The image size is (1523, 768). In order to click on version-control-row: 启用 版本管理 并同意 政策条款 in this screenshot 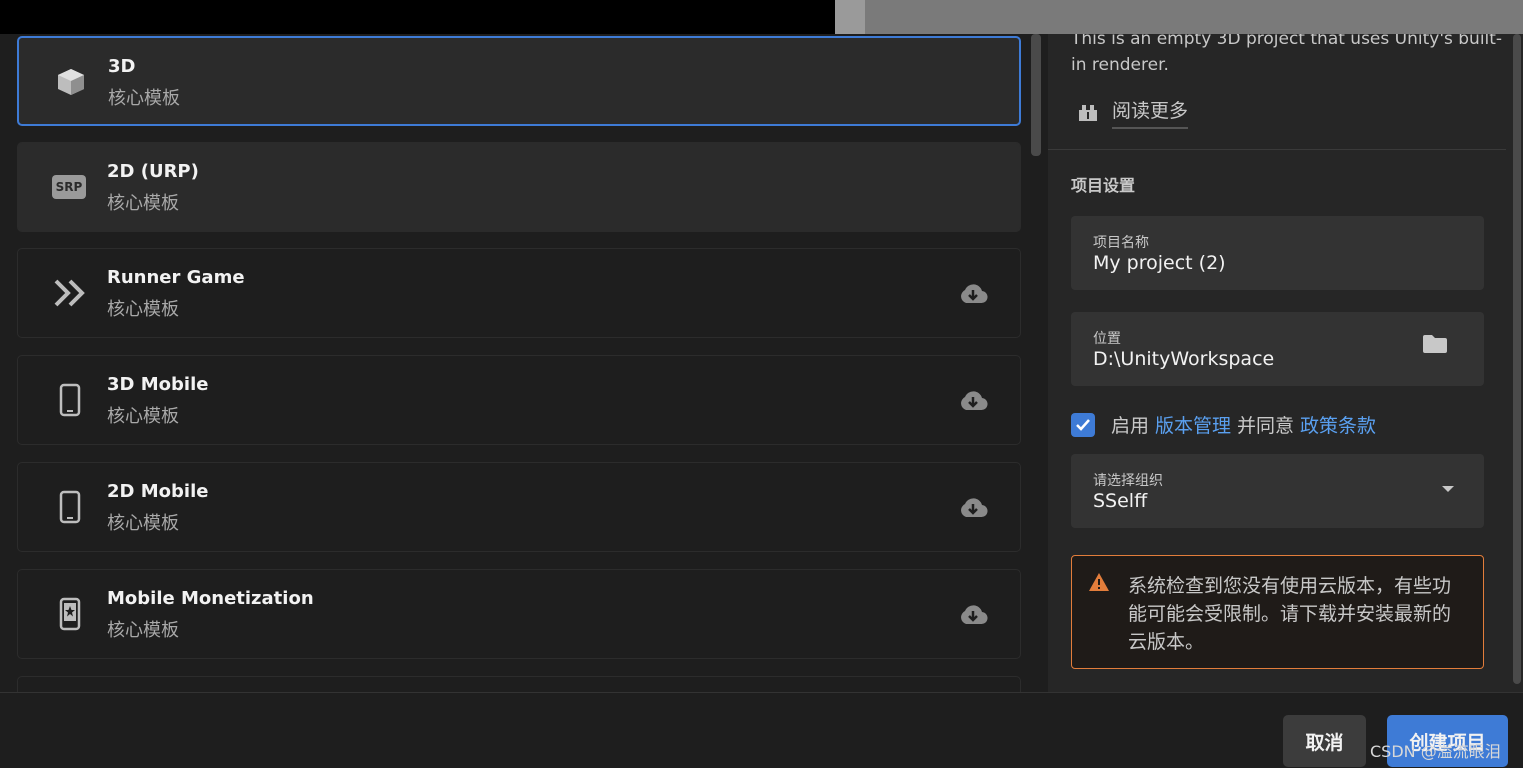, I will do `click(1226, 424)`.